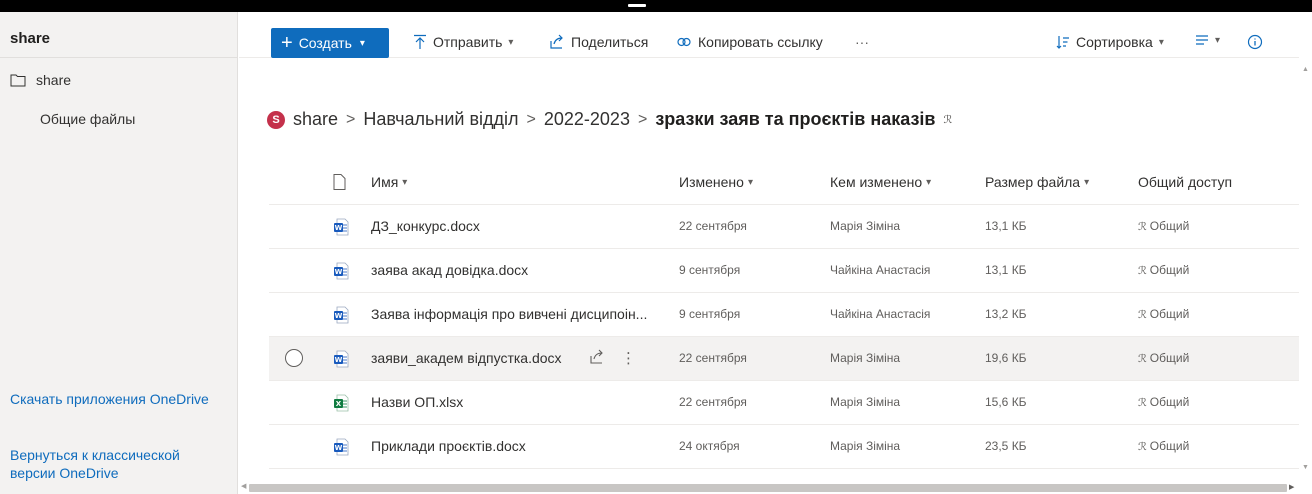 This screenshot has height=494, width=1312. What do you see at coordinates (115, 399) in the screenshot?
I see `download-apps-link: Скачать приложения OneDrive` at bounding box center [115, 399].